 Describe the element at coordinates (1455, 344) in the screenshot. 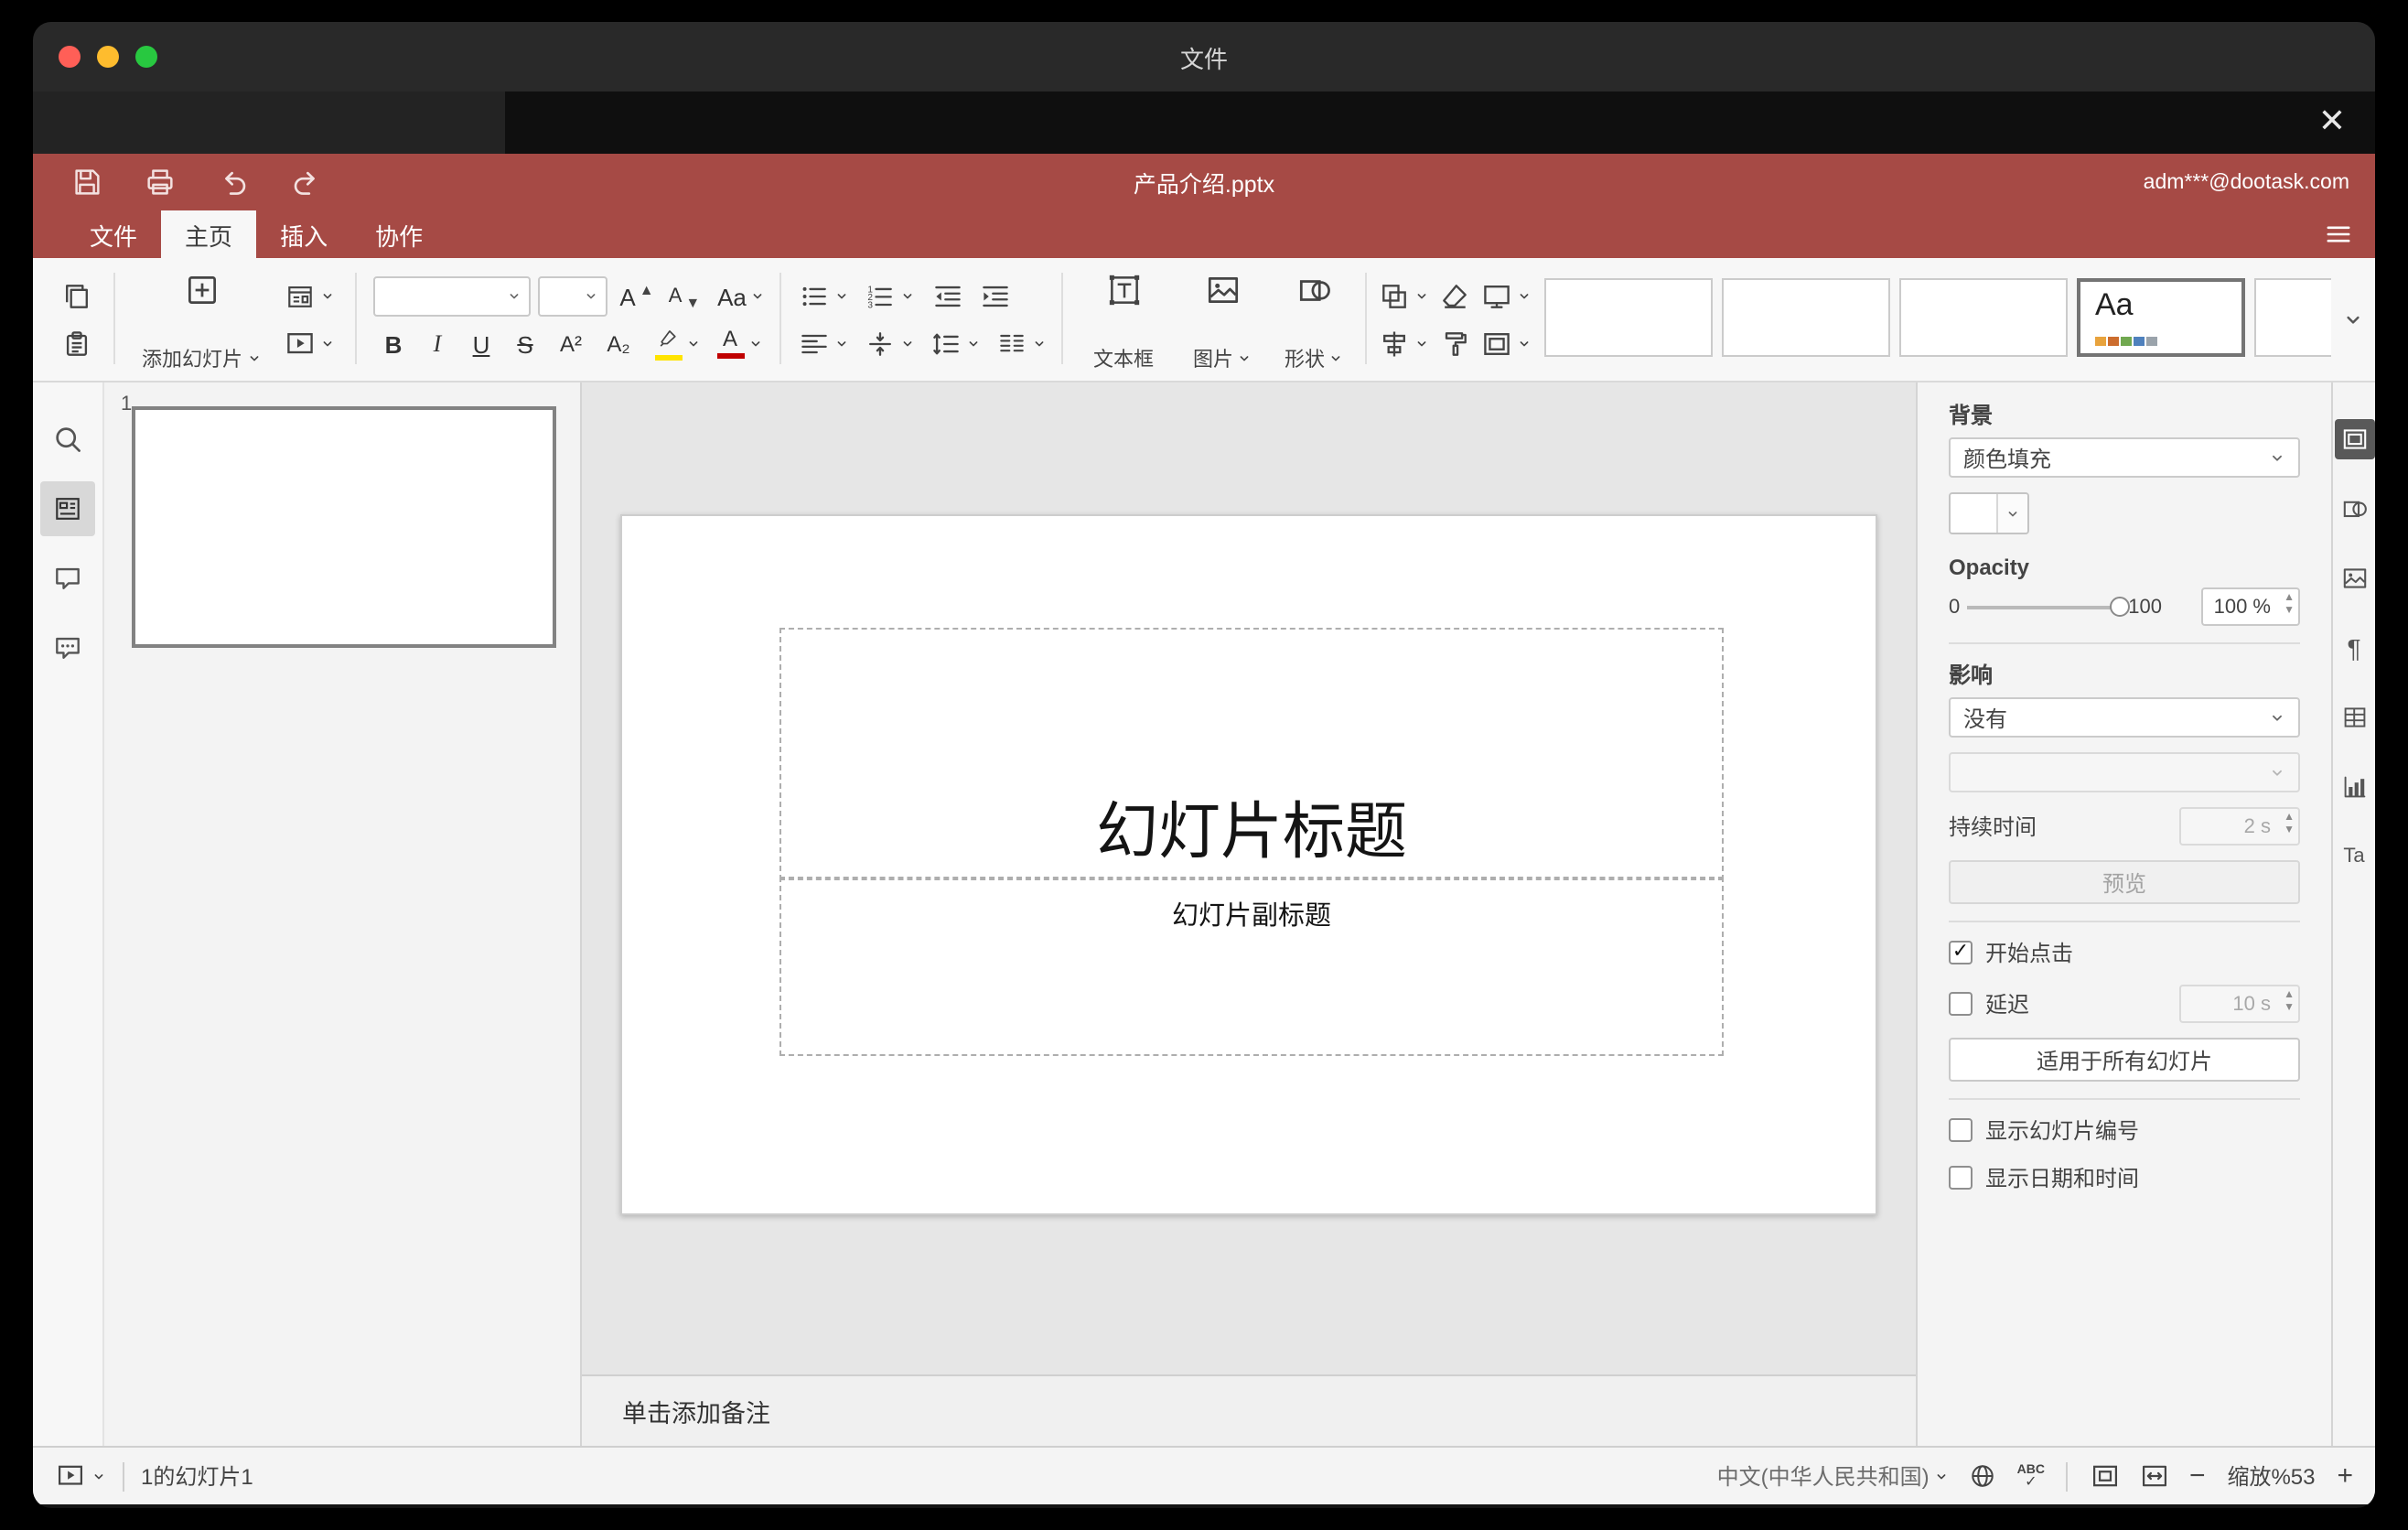

I see `copy-style-button` at that location.